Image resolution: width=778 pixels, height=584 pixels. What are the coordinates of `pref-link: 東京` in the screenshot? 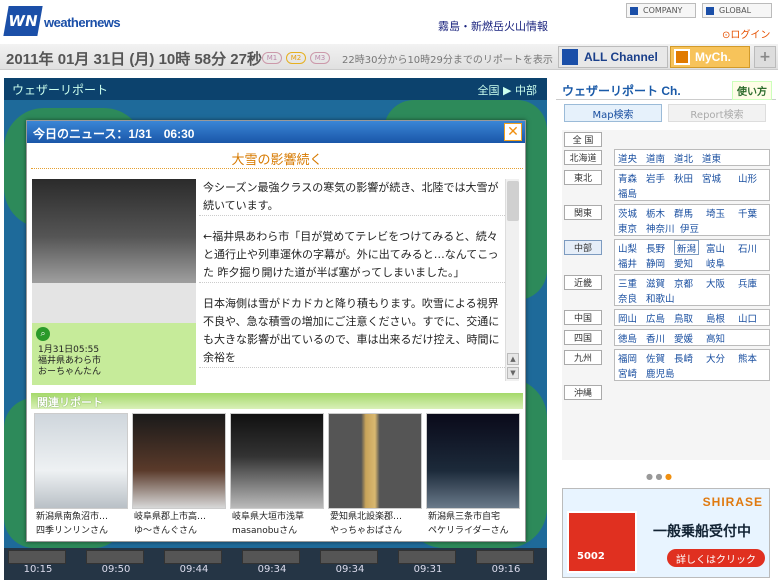 It's located at (627, 227).